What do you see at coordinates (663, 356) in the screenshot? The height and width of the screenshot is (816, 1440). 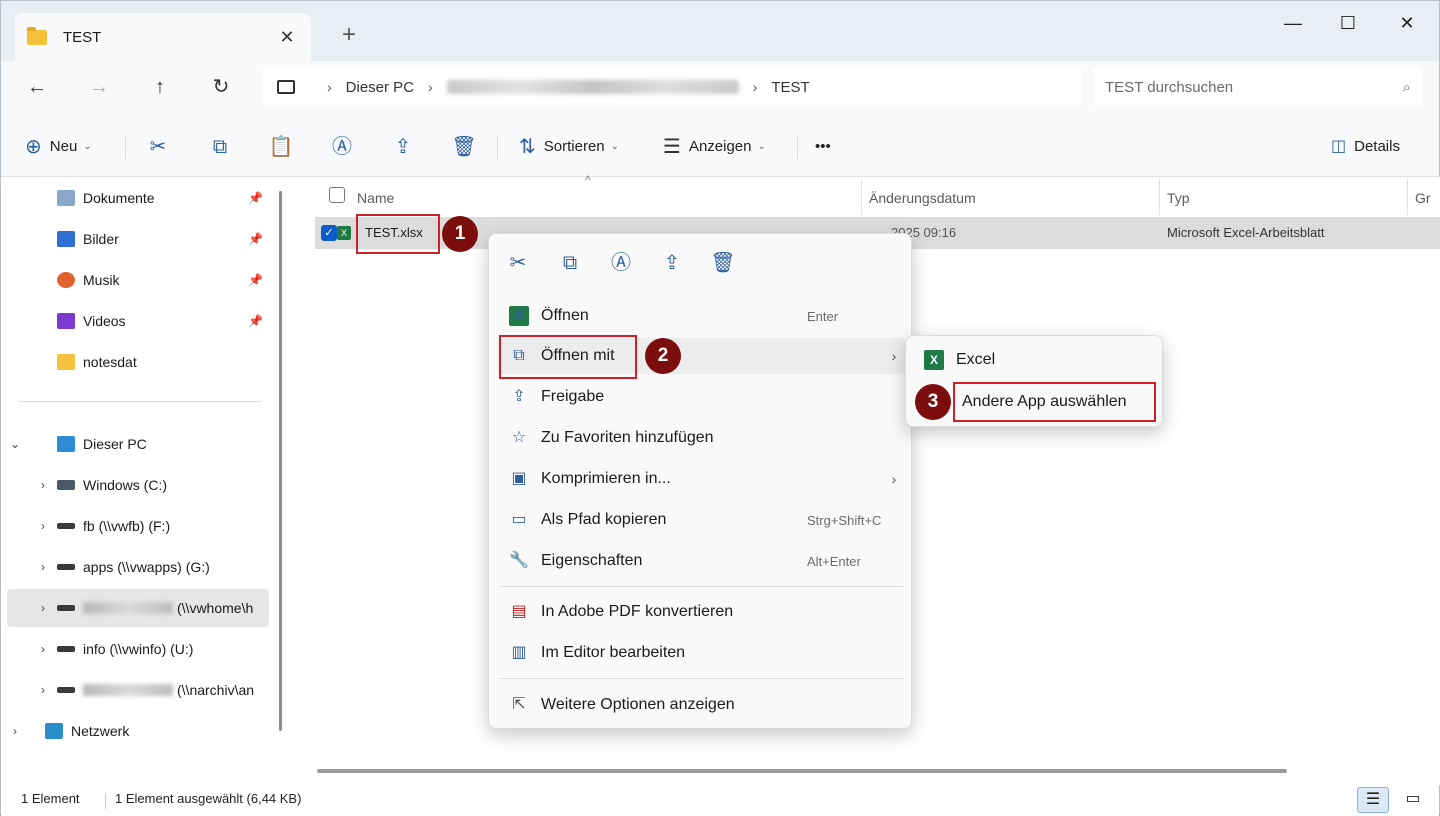 I see `step-badge-2: 2` at bounding box center [663, 356].